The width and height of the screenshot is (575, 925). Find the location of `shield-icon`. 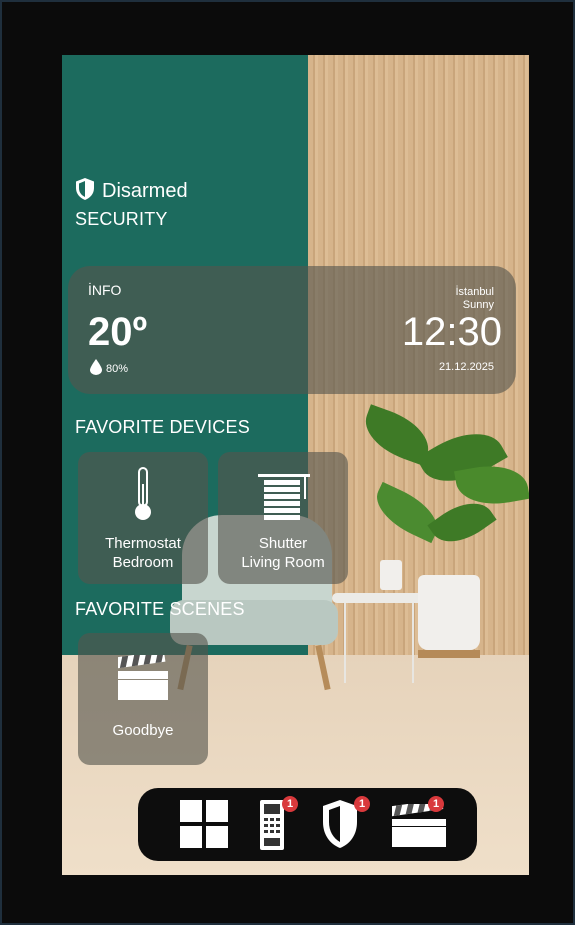

shield-icon is located at coordinates (85, 191).